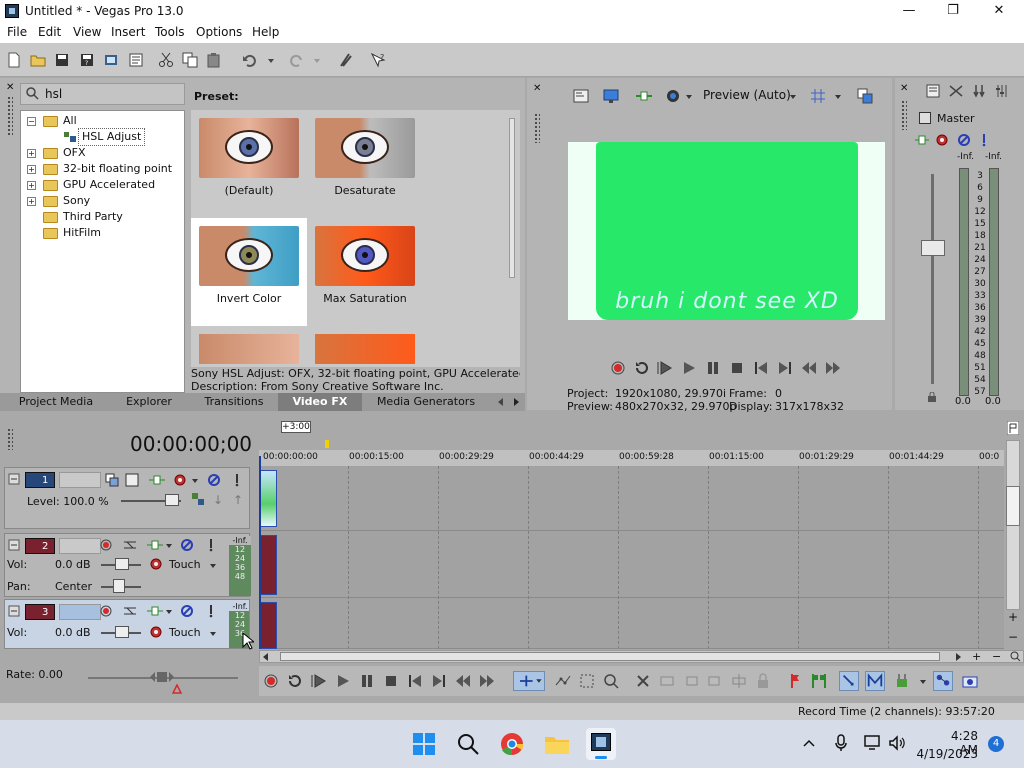 This screenshot has width=1024, height=768. I want to click on tab-scroll-left-icon, so click(501, 402).